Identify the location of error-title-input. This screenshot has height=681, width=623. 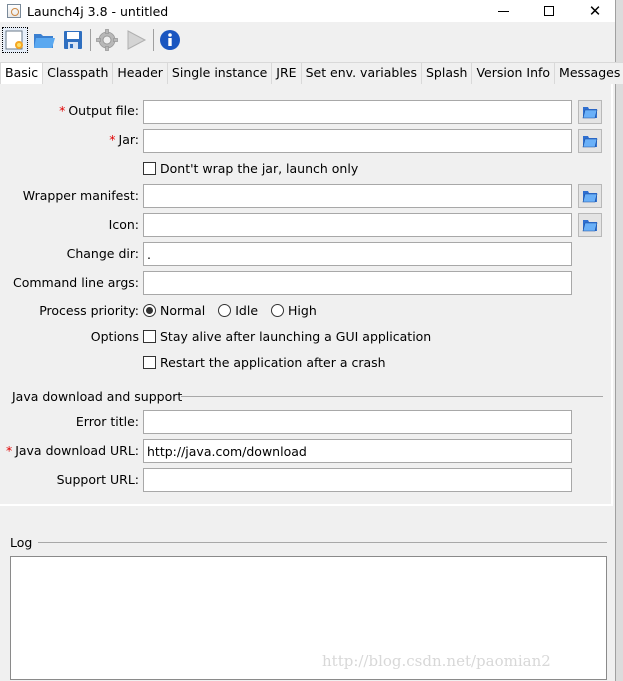
(357, 422).